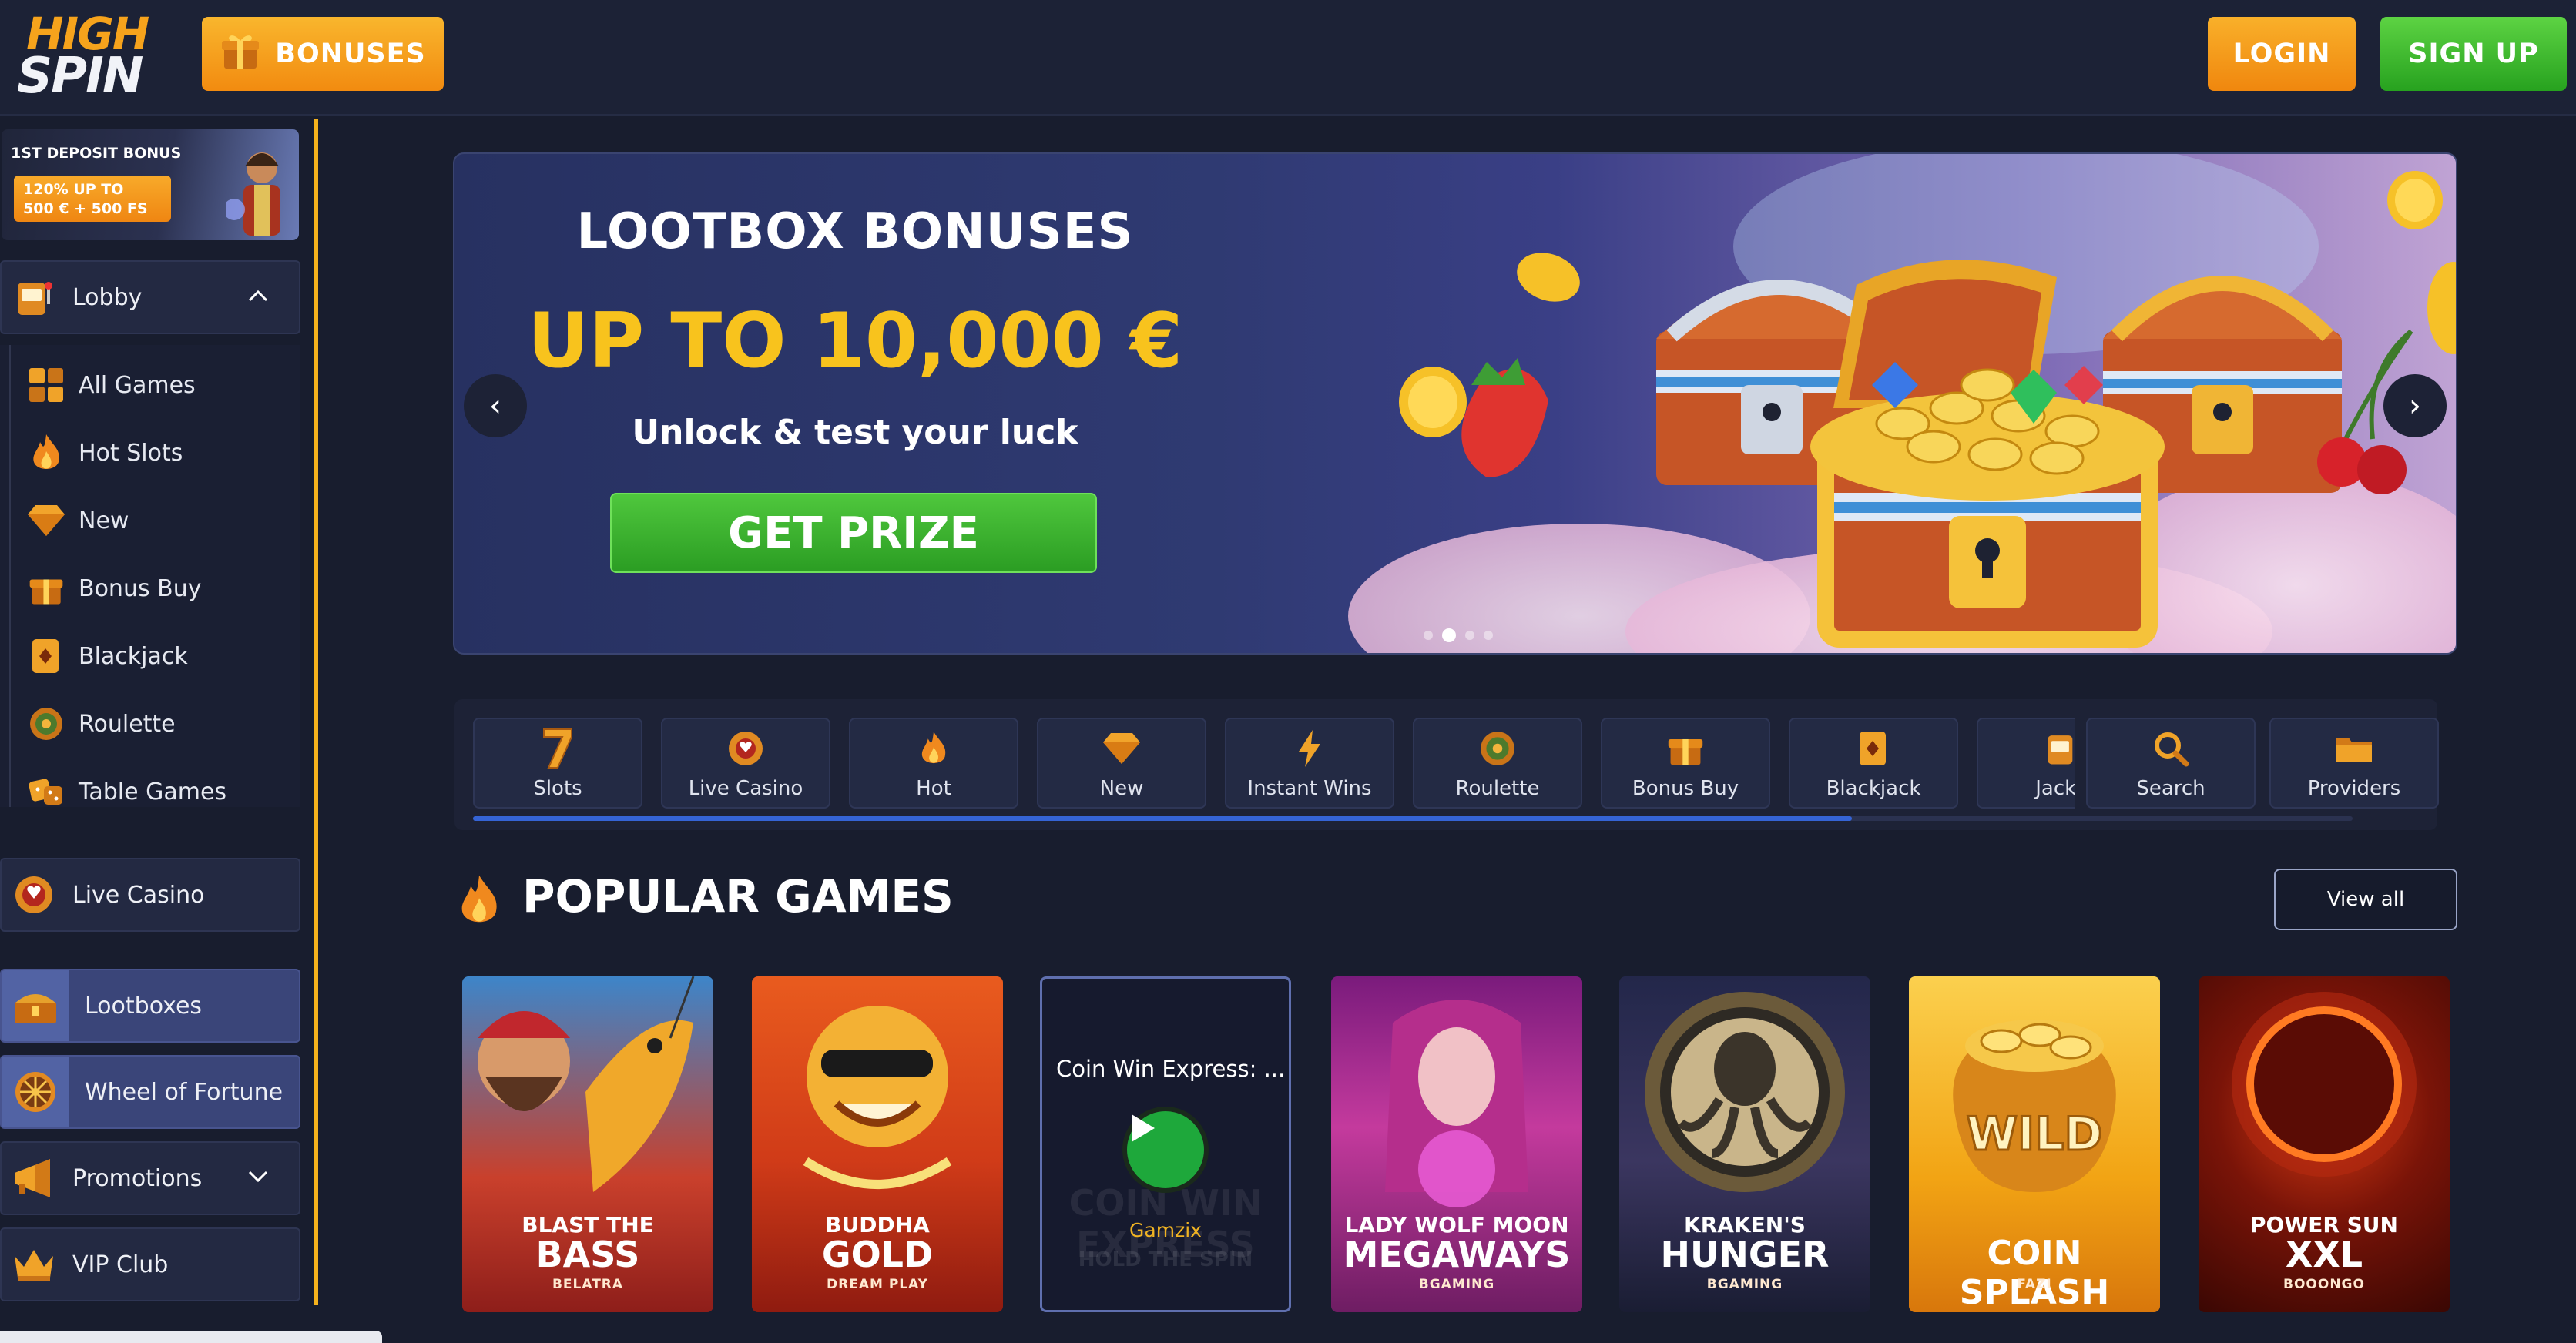 The width and height of the screenshot is (2576, 1343). What do you see at coordinates (877, 1144) in the screenshot?
I see `game-card-buddha-gold: BUDDHA GOLD DREAM PLAY` at bounding box center [877, 1144].